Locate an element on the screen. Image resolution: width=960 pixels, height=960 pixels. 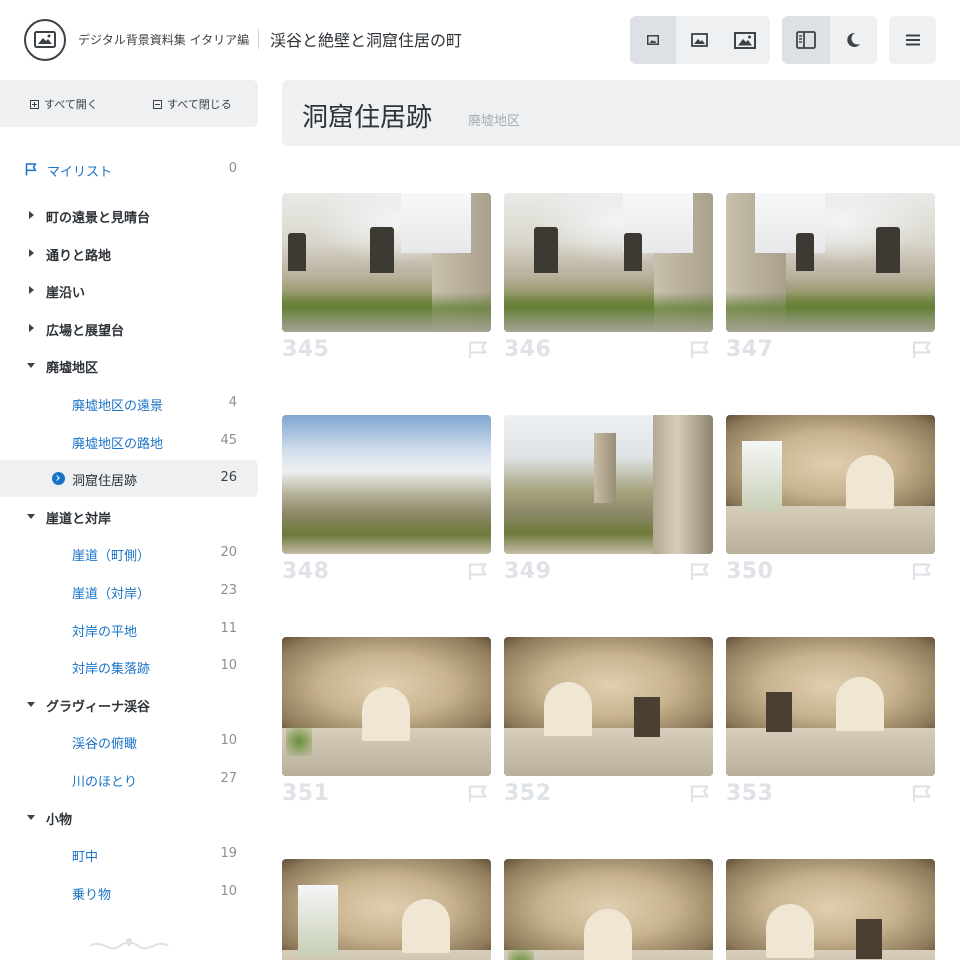
site-name: デジタル背景資料集 イタリア編 is located at coordinates (163, 39).